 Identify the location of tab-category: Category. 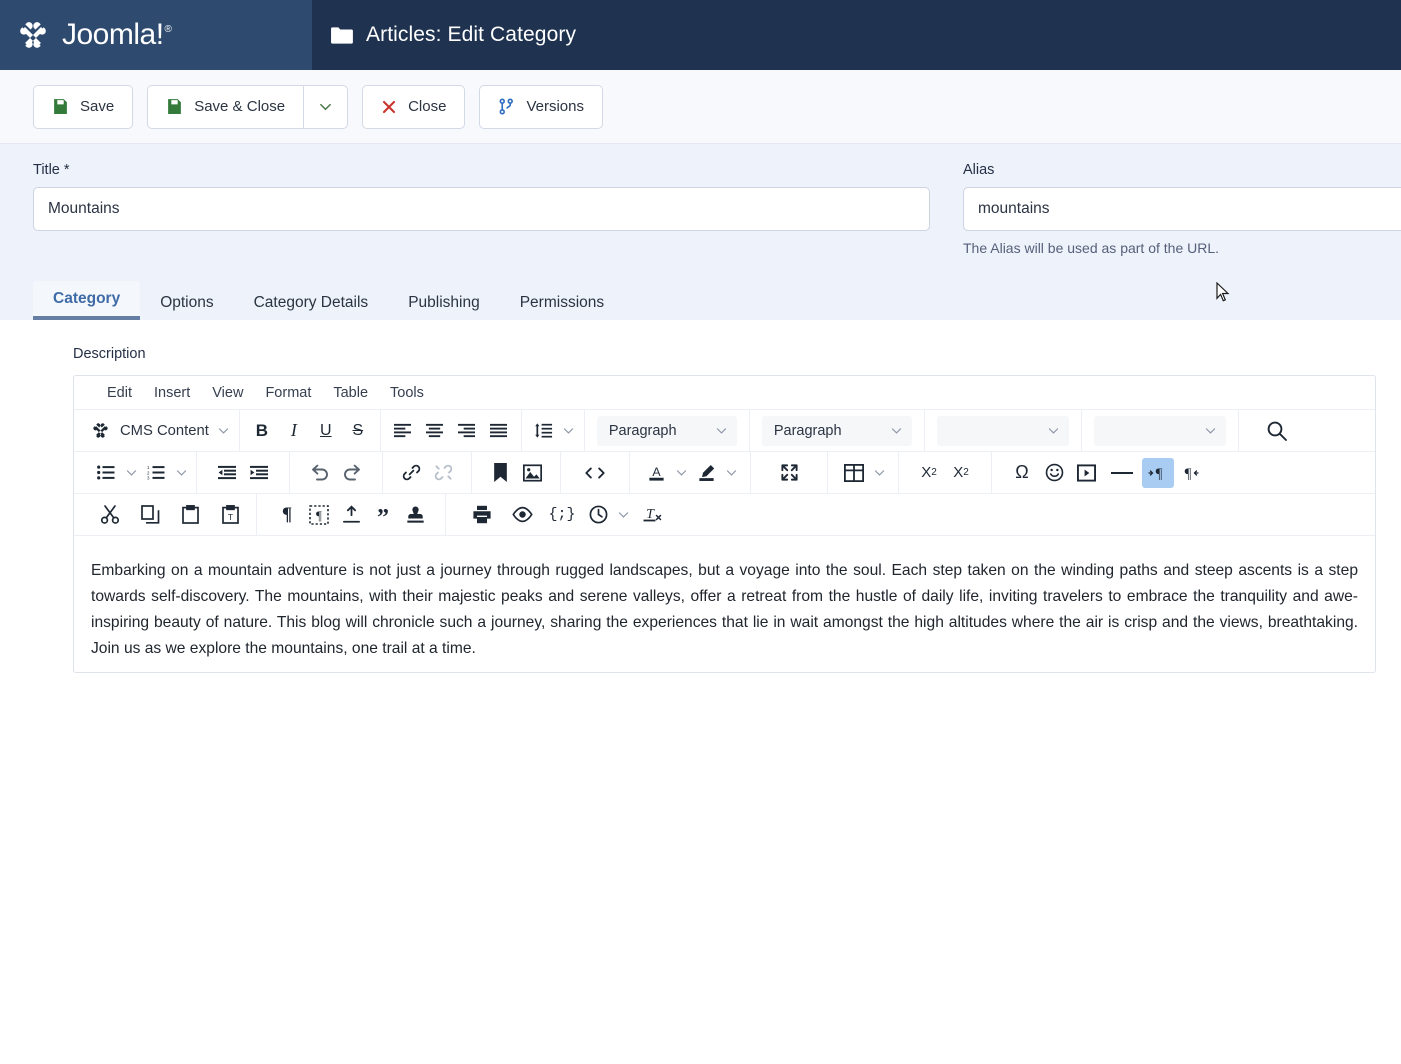
(87, 300).